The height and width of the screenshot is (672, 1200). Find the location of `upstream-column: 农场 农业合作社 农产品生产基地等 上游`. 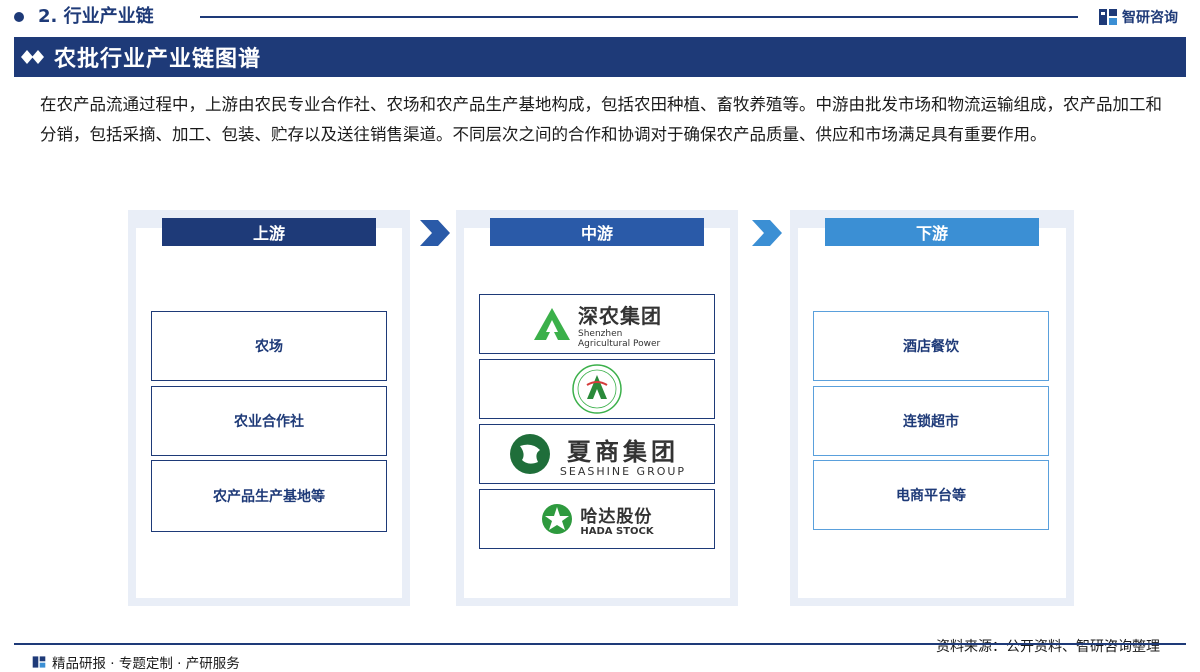

upstream-column: 农场 农业合作社 农产品生产基地等 上游 is located at coordinates (269, 408).